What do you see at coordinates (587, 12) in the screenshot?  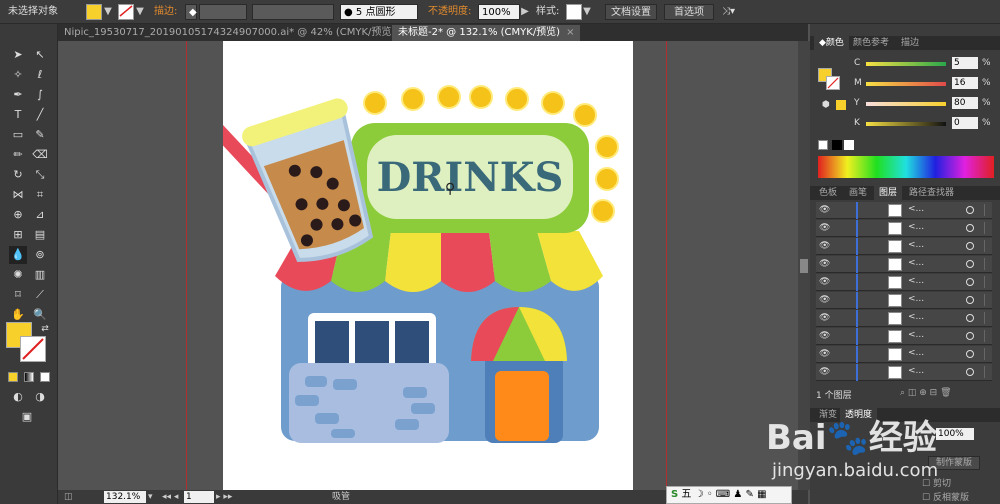 I see `style-dropdown-icon: ▼` at bounding box center [587, 12].